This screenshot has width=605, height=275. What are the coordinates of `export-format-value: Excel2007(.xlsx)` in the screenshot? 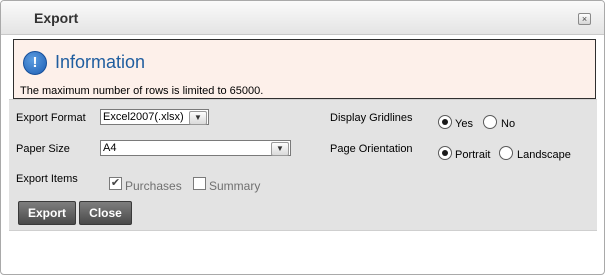 It's located at (143, 117).